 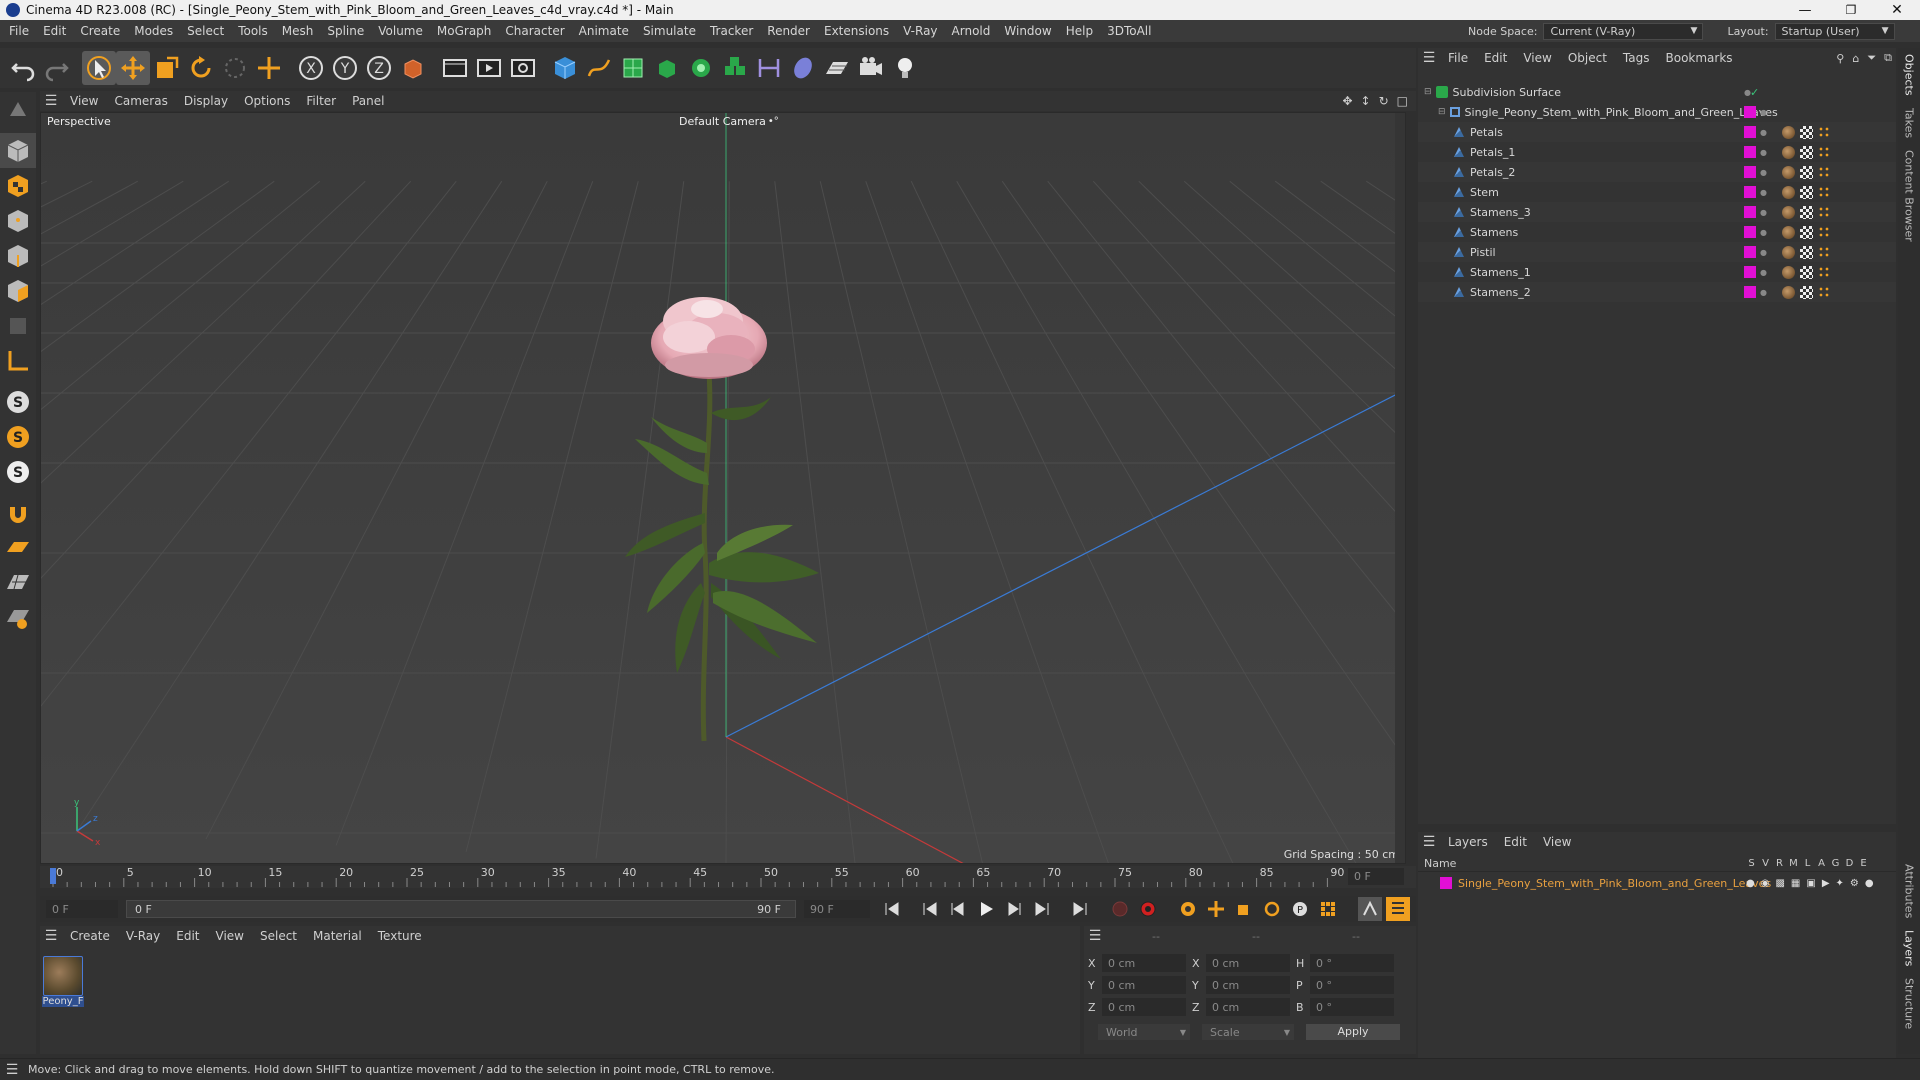 I want to click on menu-arnold: Arnold, so click(x=971, y=31).